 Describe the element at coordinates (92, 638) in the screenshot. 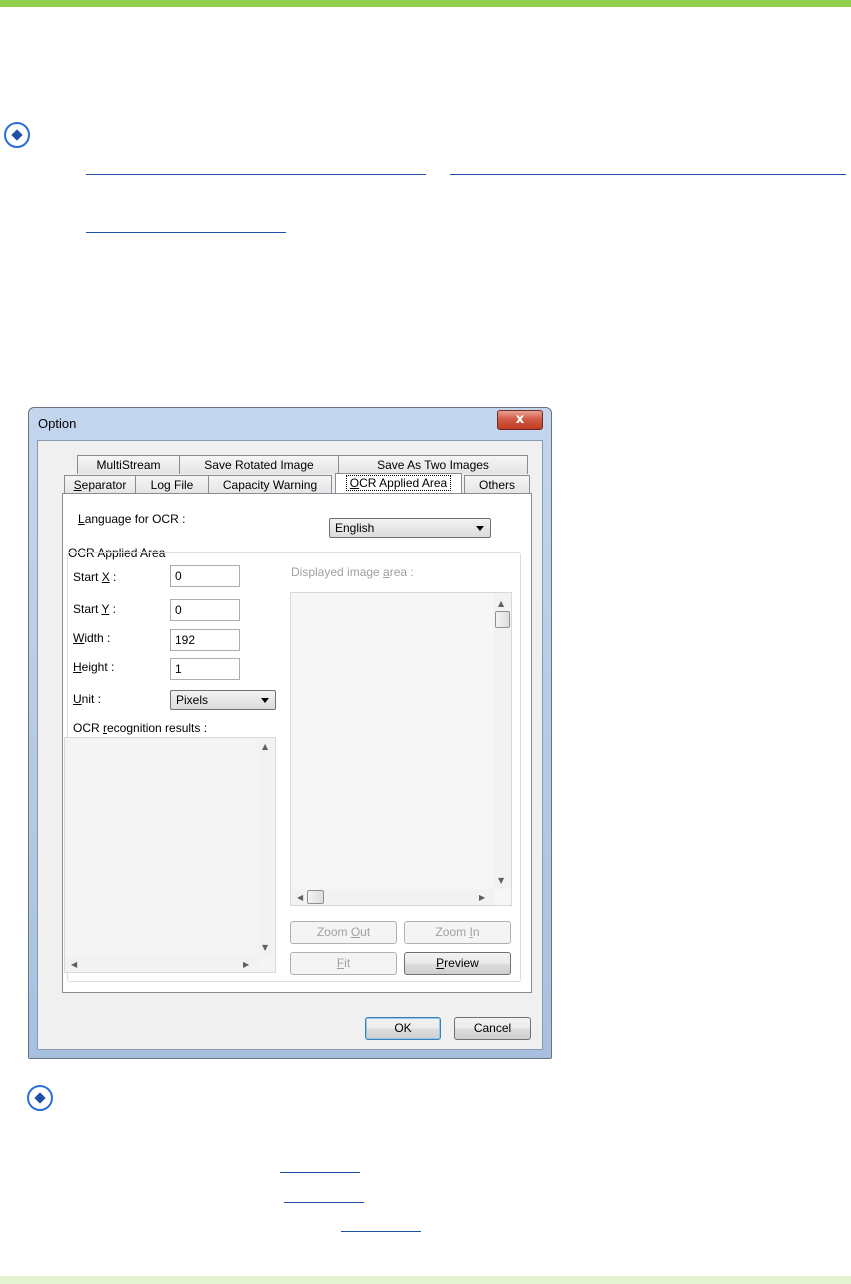

I see `width-label: Width :` at that location.